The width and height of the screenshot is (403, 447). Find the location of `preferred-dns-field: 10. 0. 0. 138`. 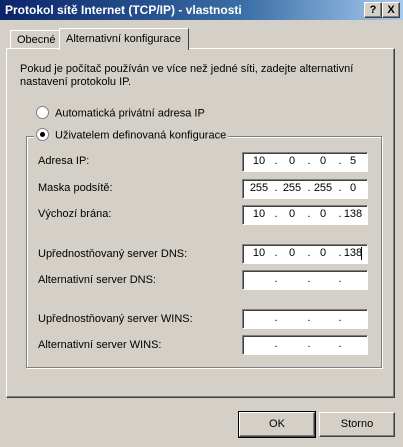

preferred-dns-field: 10. 0. 0. 138 is located at coordinates (305, 254).